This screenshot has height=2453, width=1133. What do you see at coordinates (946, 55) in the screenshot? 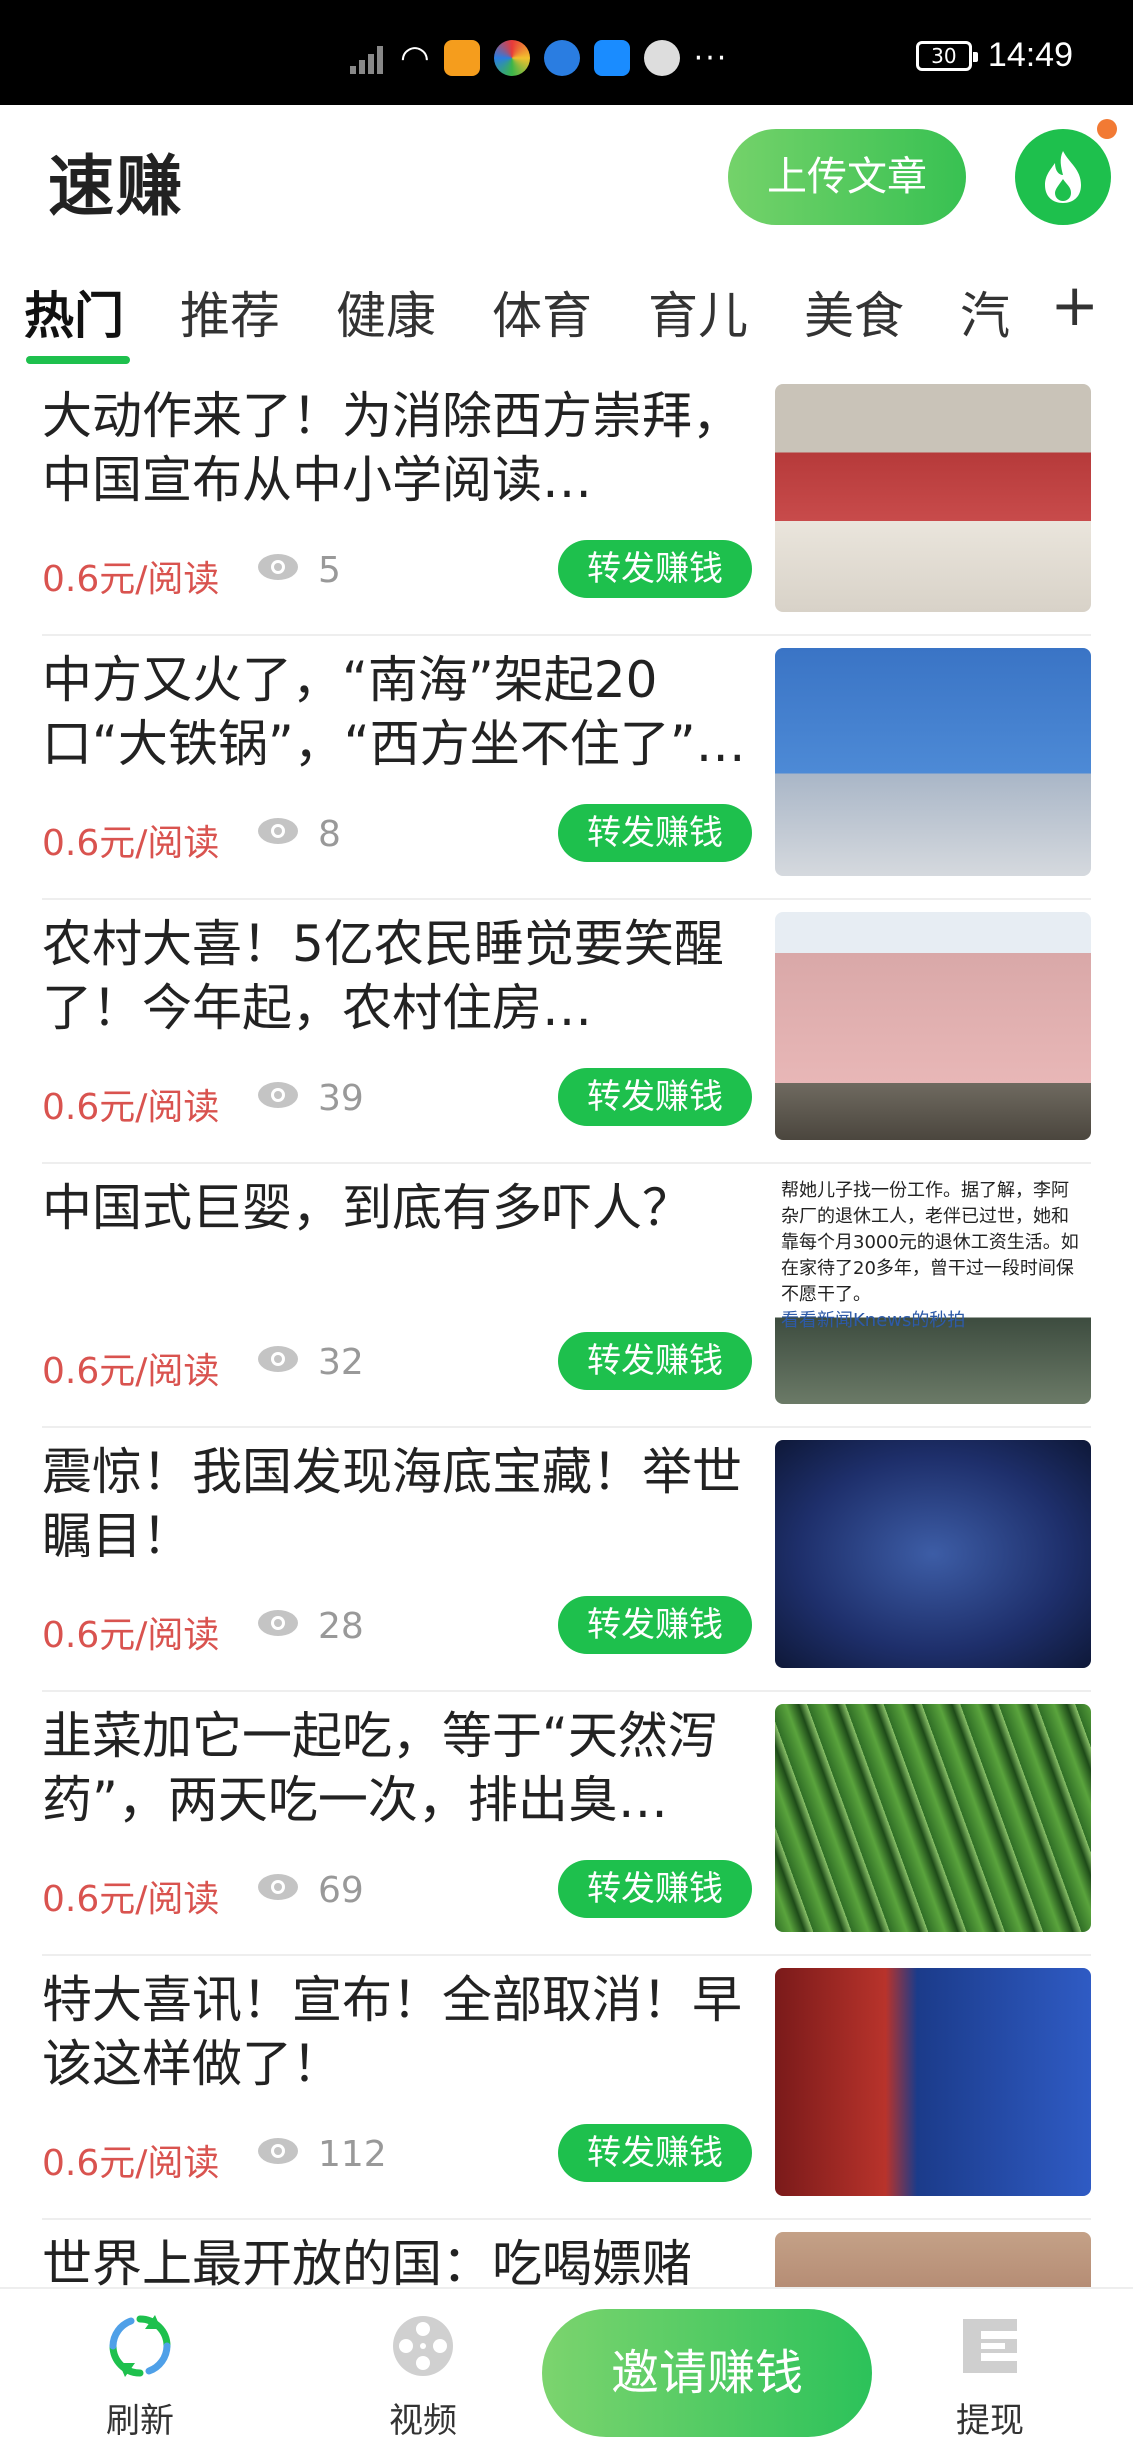
I see `battery-icon: 30` at bounding box center [946, 55].